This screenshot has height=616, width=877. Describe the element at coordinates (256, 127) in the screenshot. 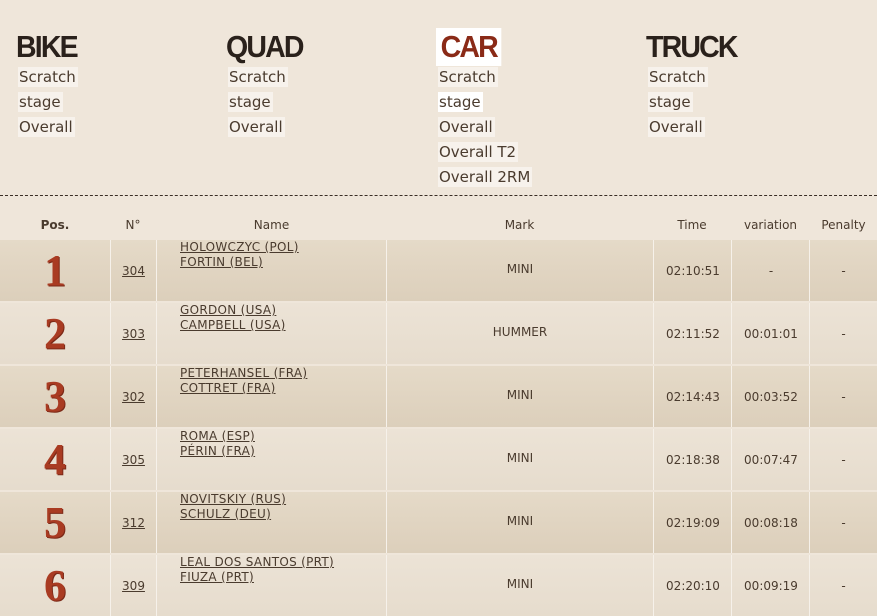

I see `quad-overall-link: Overall` at that location.